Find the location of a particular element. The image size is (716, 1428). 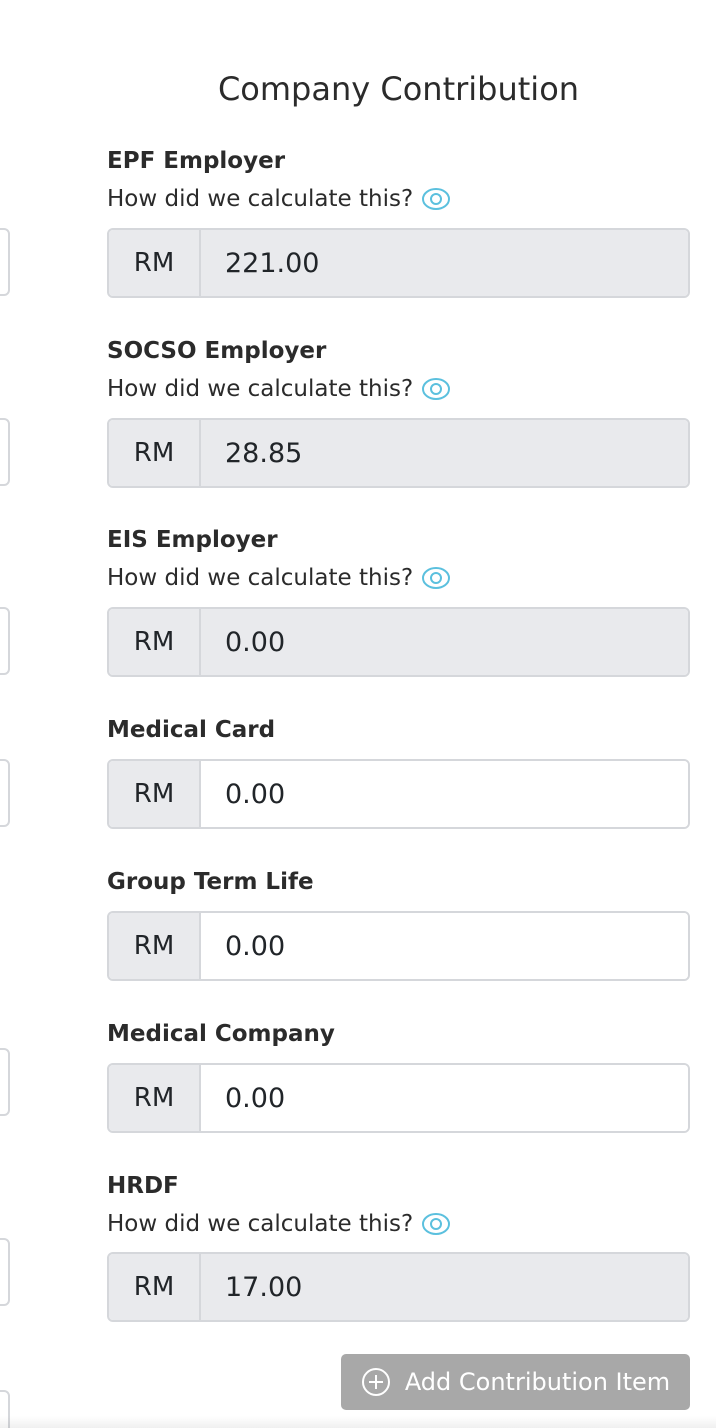

medical-company-input-group: RM 0.00 is located at coordinates (398, 1098).